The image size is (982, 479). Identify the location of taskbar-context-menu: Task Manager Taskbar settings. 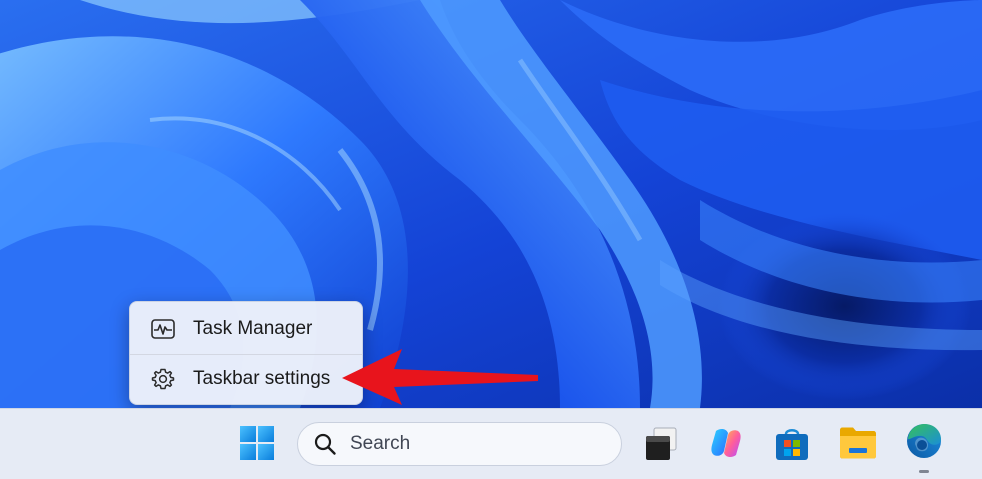
(246, 353).